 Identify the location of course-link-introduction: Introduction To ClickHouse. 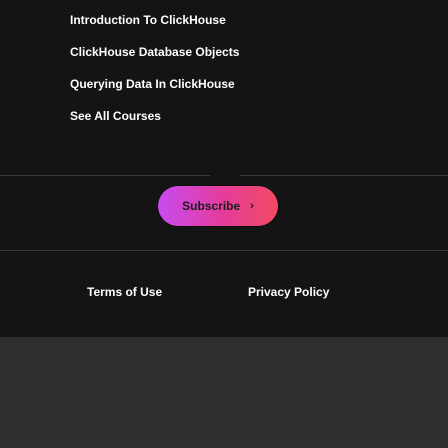
(148, 20).